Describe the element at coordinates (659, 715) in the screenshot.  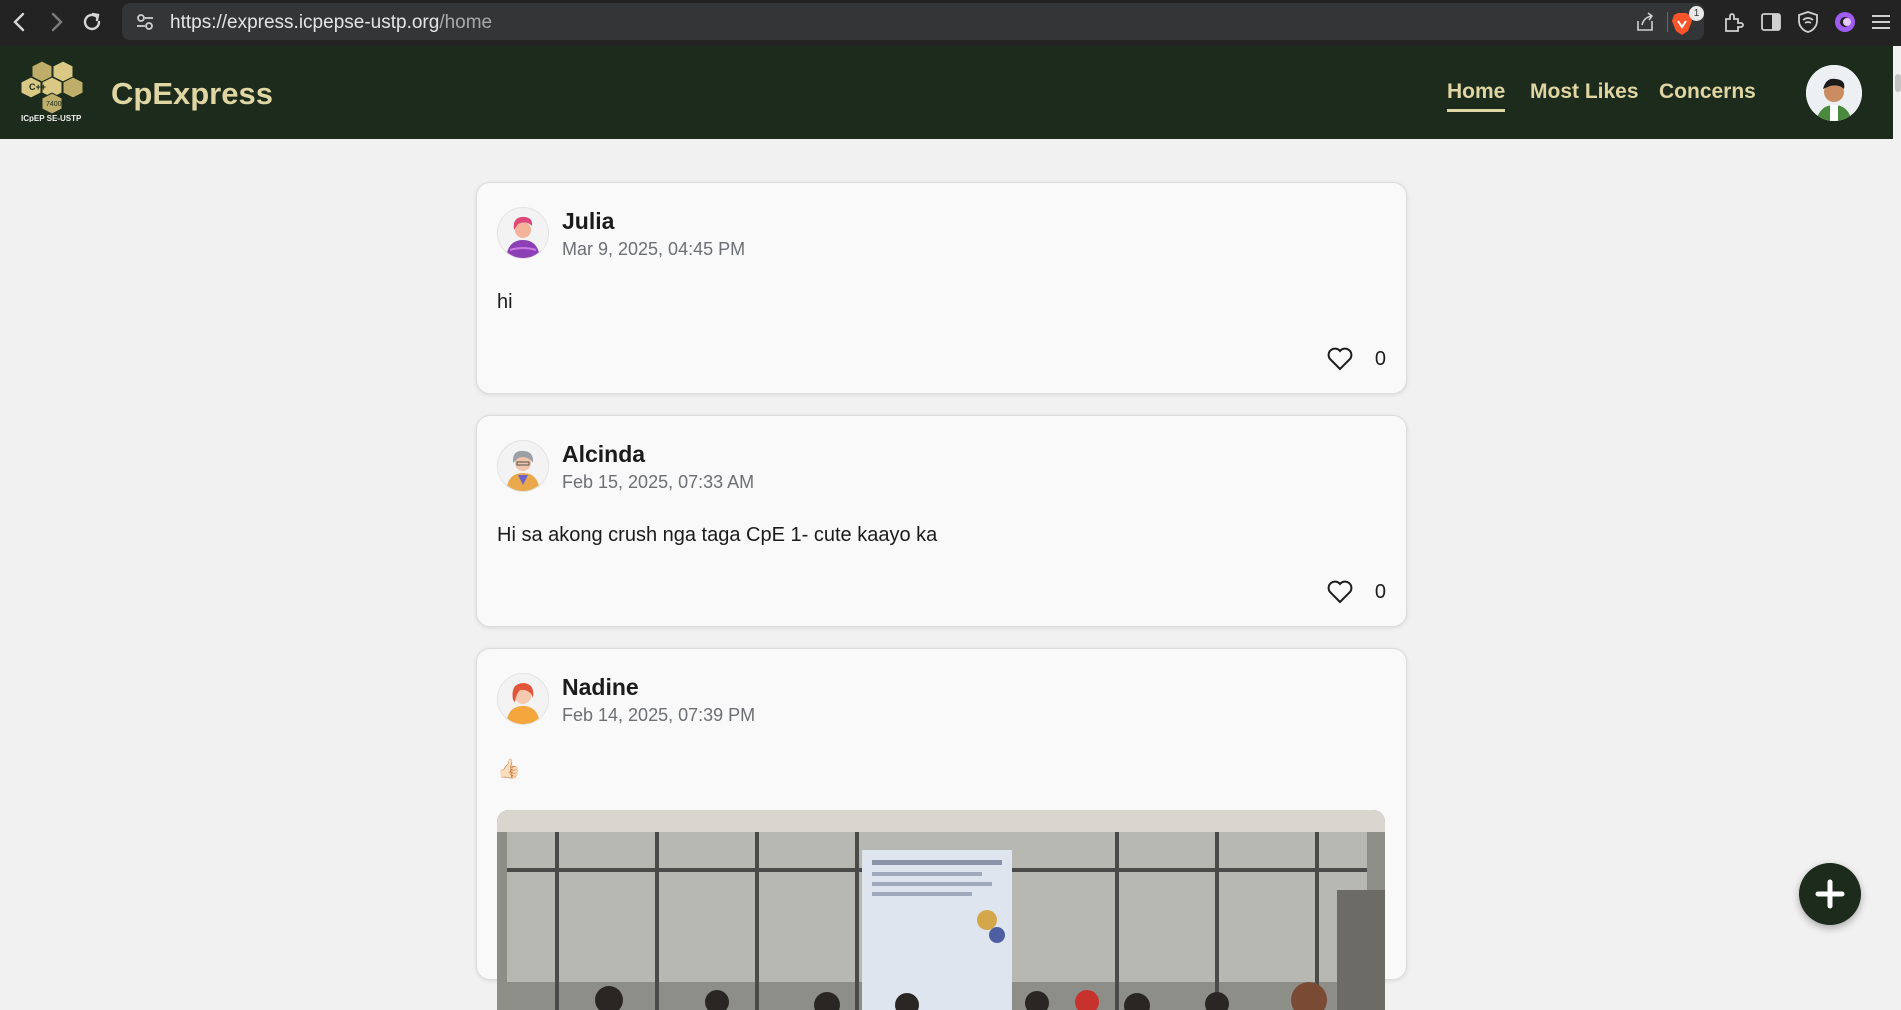
I see `post-timestamp: Feb 14, 2025, 07:39 PM` at that location.